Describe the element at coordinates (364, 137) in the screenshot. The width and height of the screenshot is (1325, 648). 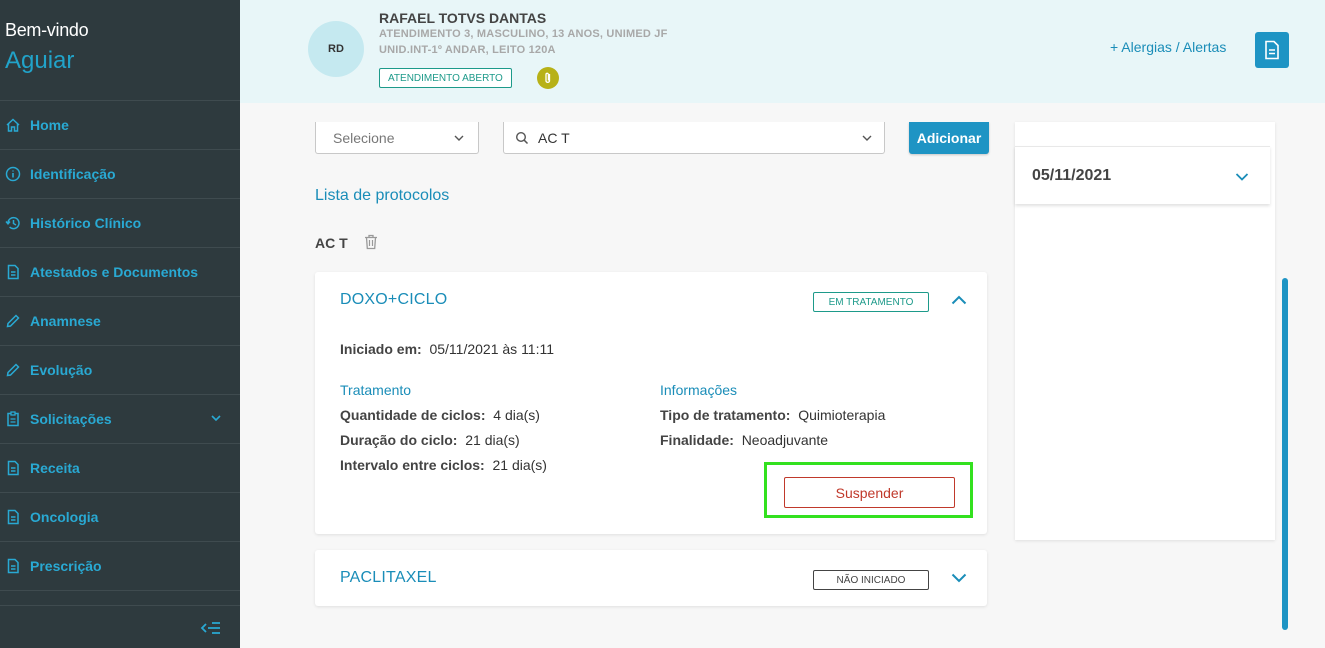
I see `select-value: Selecione` at that location.